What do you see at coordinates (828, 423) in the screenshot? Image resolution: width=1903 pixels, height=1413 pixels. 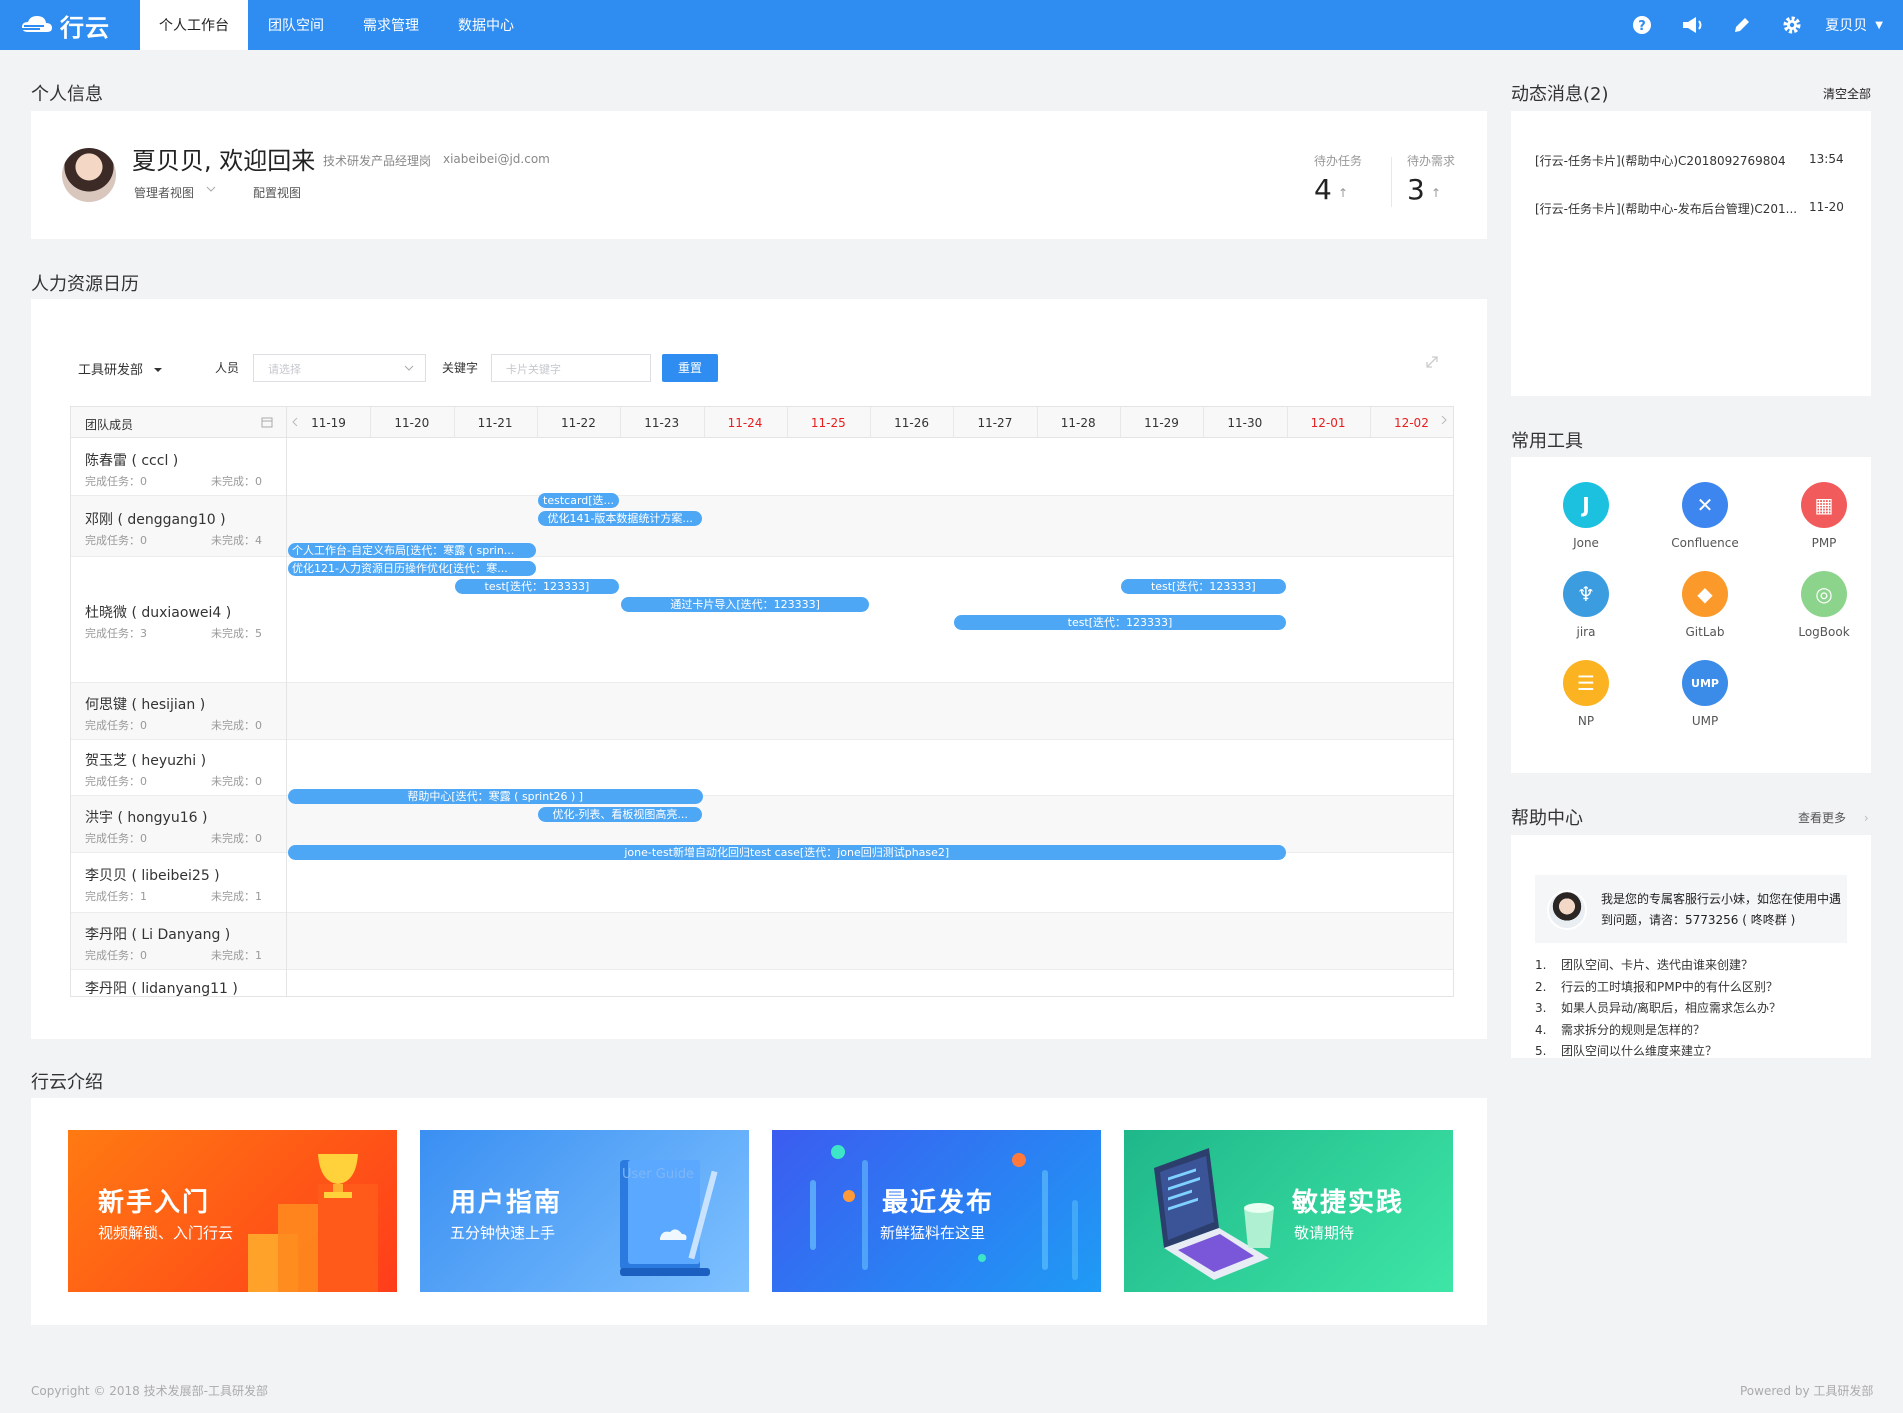 I see `date-column-header: 11-25` at bounding box center [828, 423].